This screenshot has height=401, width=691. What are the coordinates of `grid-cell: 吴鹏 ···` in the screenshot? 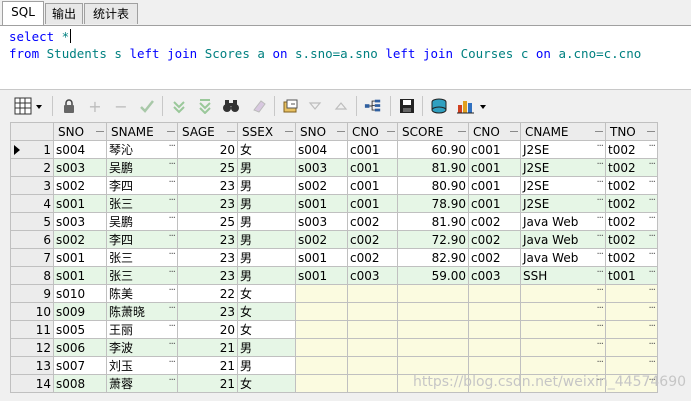 It's located at (142, 167).